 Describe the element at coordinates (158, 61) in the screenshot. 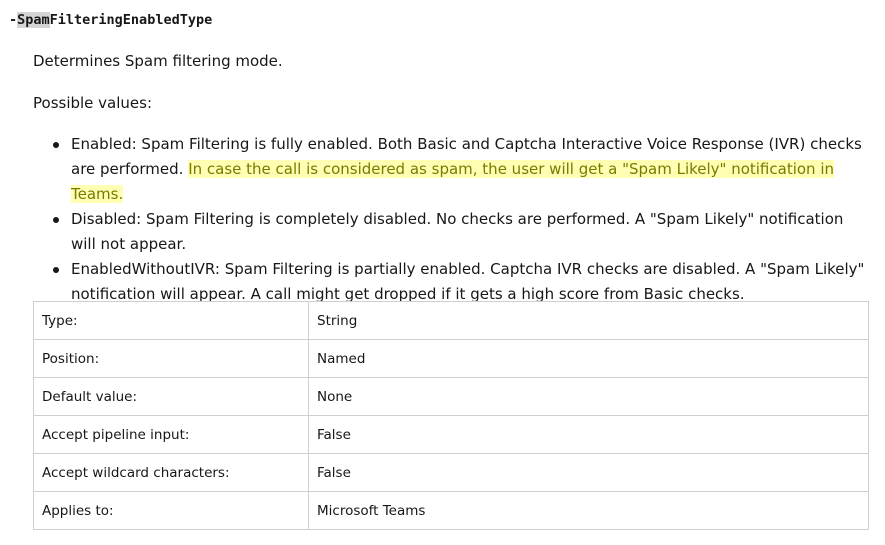

I see `parameter-description: Determines Spam filtering mode.` at that location.